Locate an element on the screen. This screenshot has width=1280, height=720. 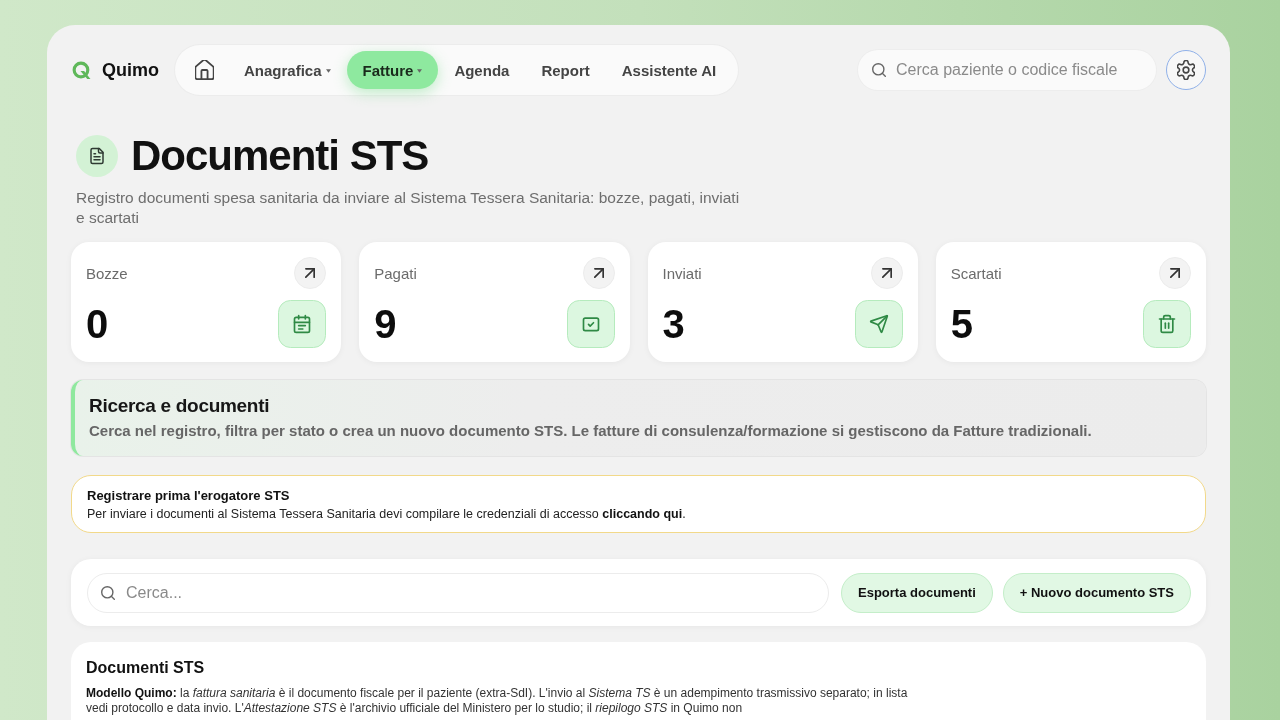
documents-note: Modello Quimo: la fattura sanitaria è il documento fiscale per il paziente (extra-SdI). L'invio al Sistema TS è un adempimento trasmissivo separato; in lista vedi protocollo e data invio. L'Attestazione STS è l'archivio ufficiale del Ministero per lo studio; il riepilogo STS in Quimo non is located at coordinates (497, 701).